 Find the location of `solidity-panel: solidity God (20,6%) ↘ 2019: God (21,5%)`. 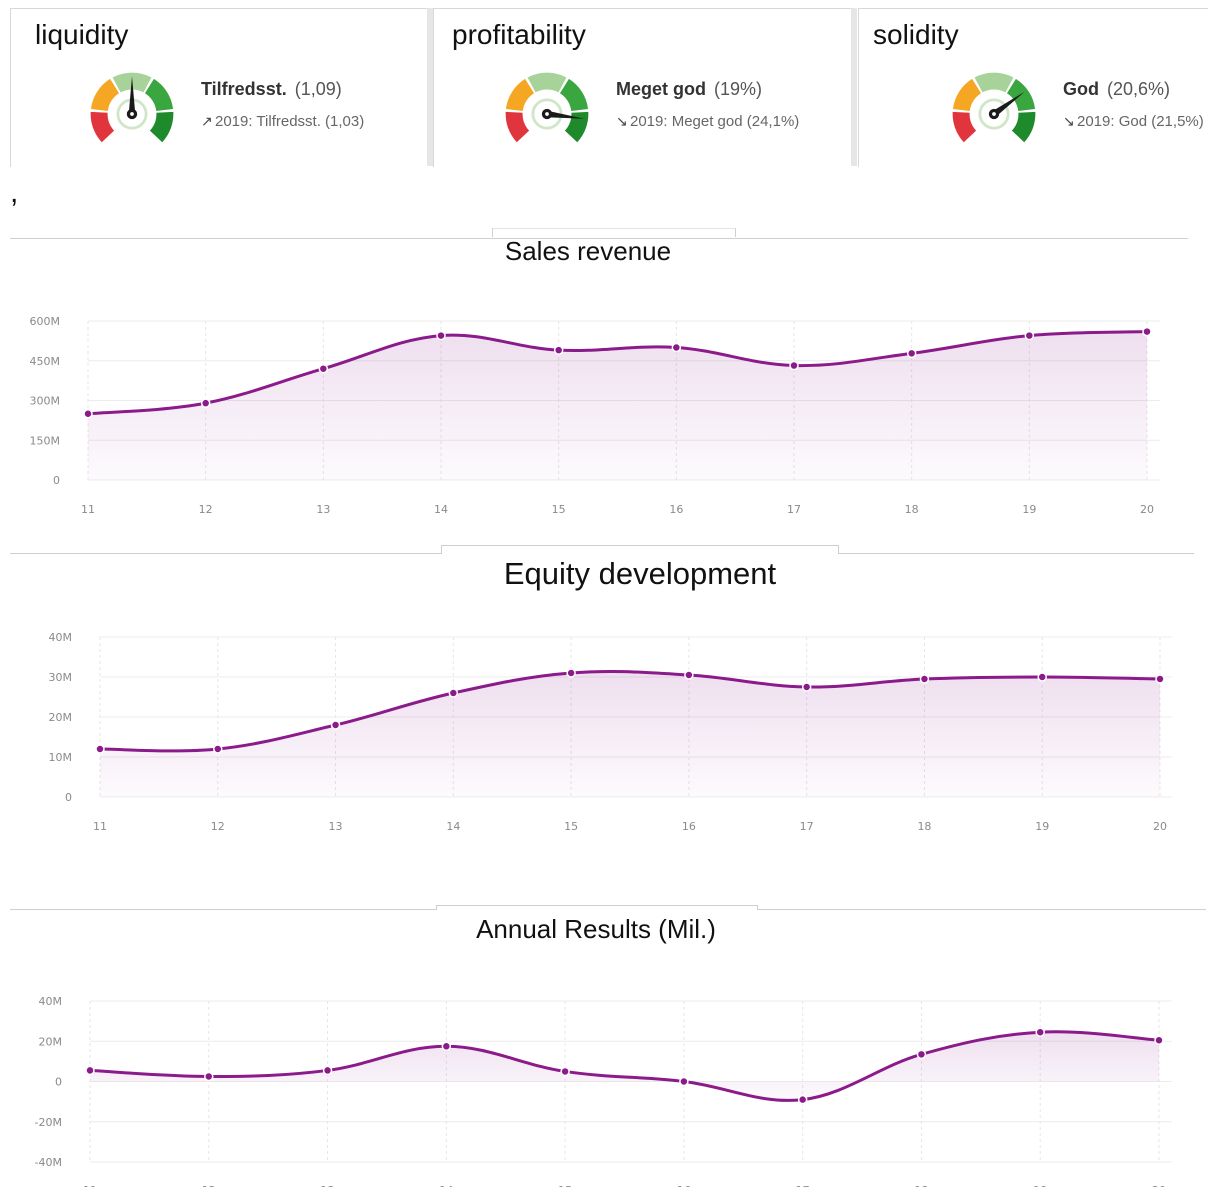

solidity-panel: solidity God (20,6%) ↘ 2019: God (21,5%) is located at coordinates (1033, 87).